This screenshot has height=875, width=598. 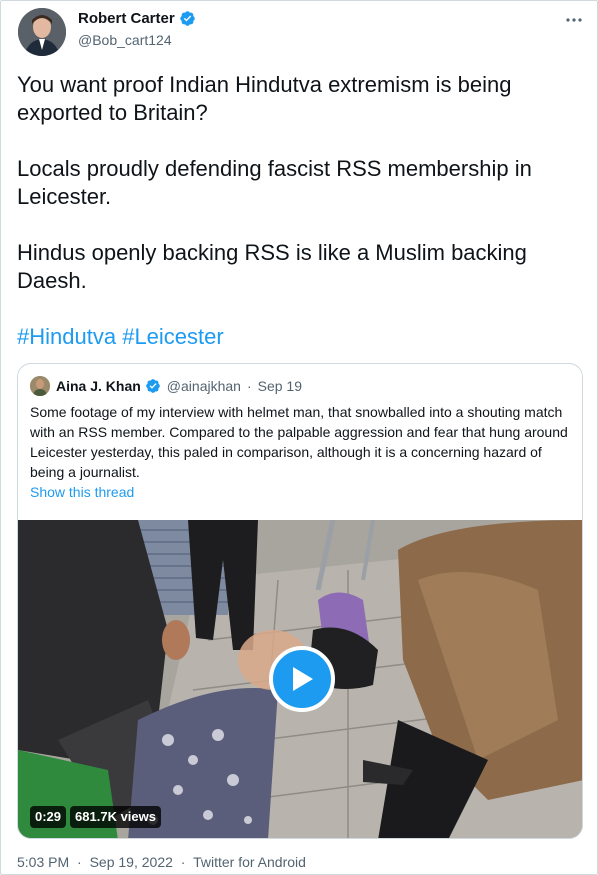 What do you see at coordinates (120, 337) in the screenshot?
I see `tweet-hashtags: #Hindutva #Leicester` at bounding box center [120, 337].